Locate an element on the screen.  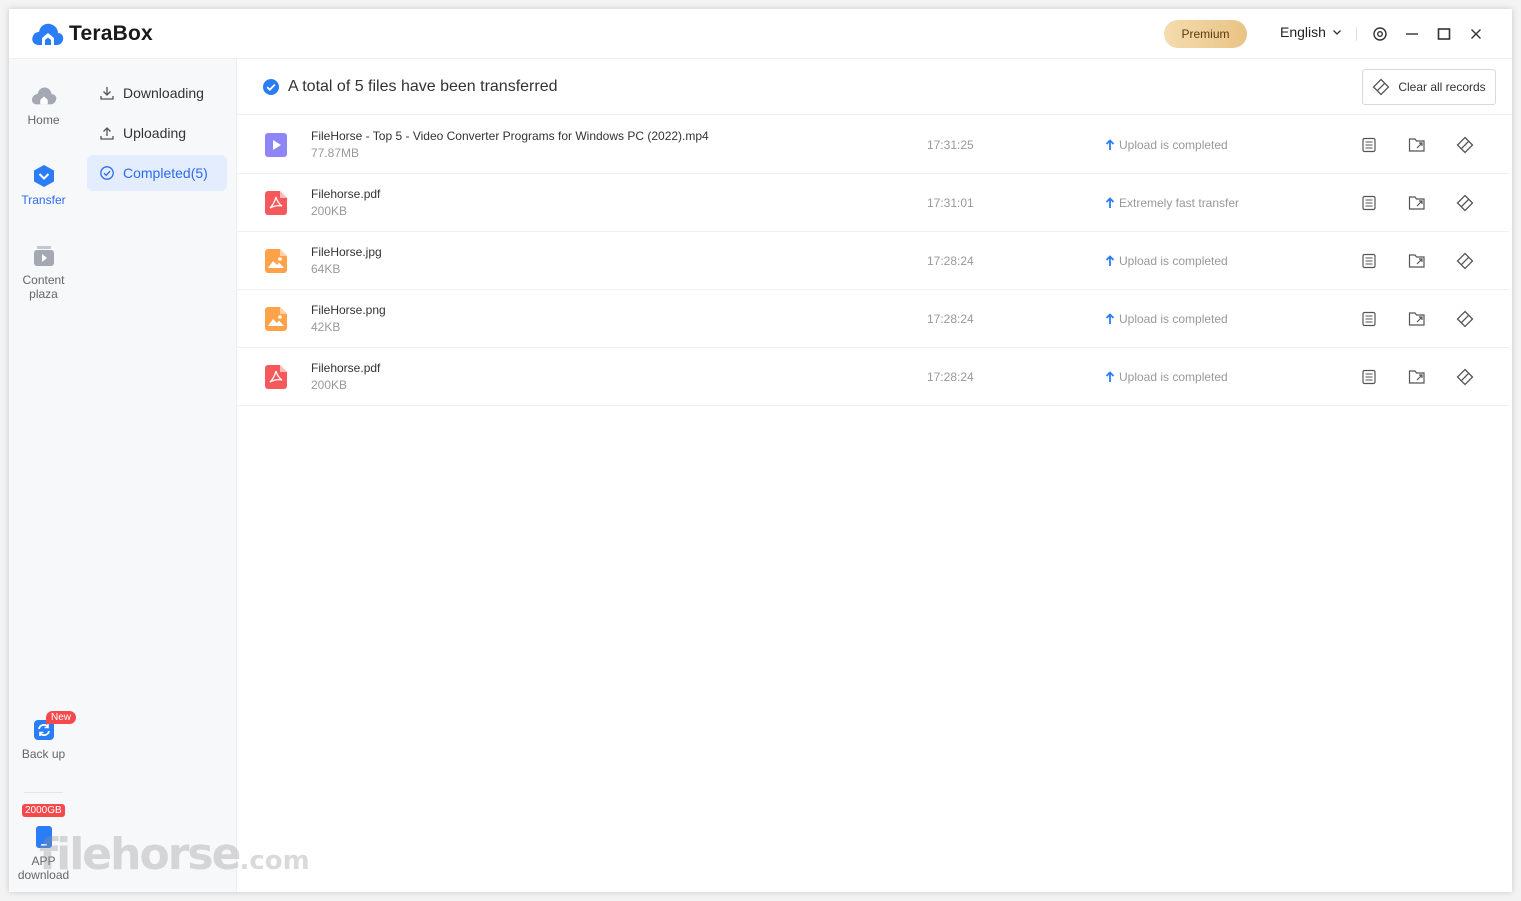
maximize-icon is located at coordinates (1444, 34).